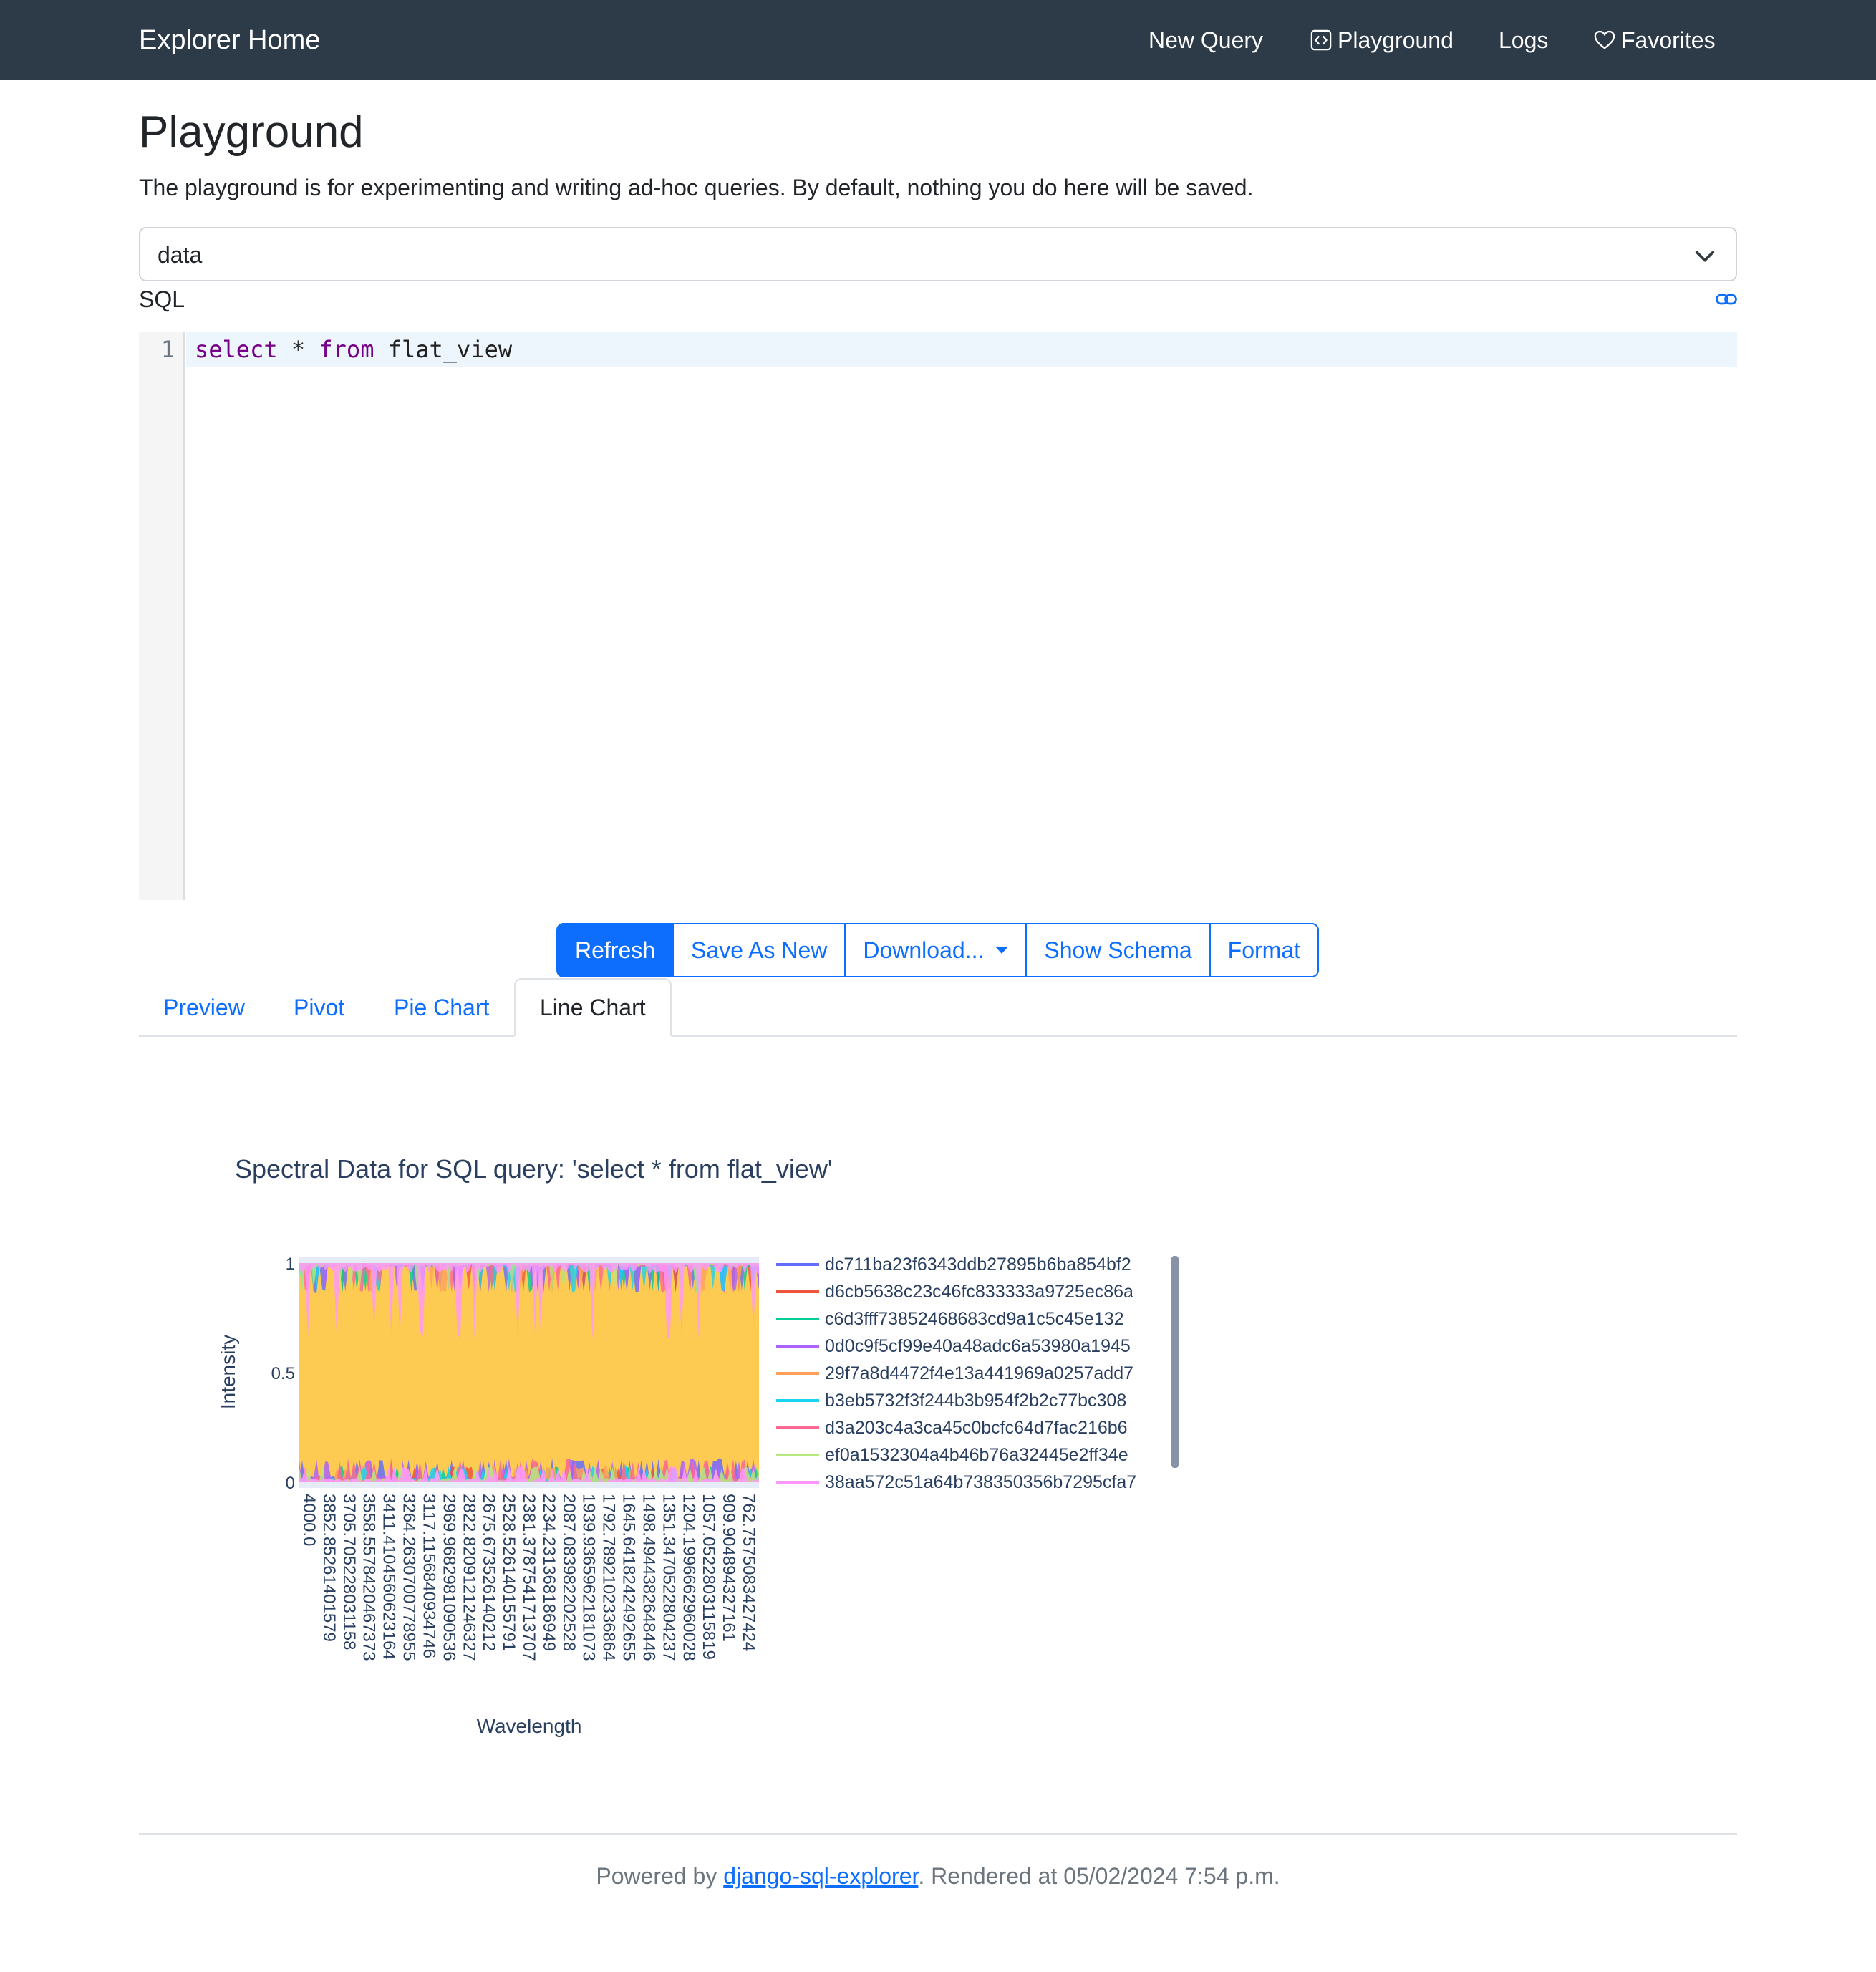  What do you see at coordinates (668, 1577) in the screenshot?
I see `x-tick-label: 1351.3470522804237` at bounding box center [668, 1577].